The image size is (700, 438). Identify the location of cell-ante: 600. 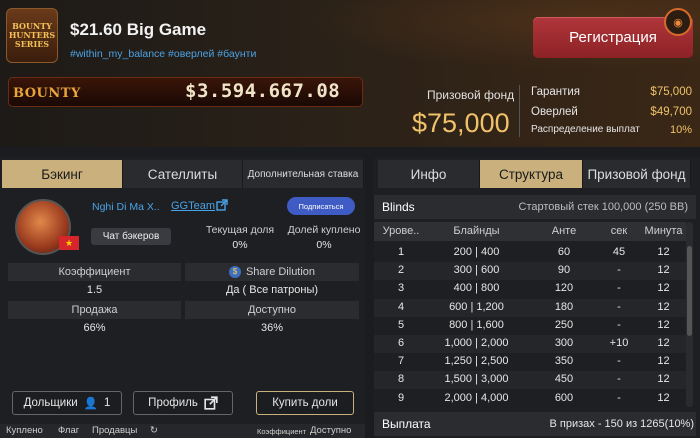
(564, 397).